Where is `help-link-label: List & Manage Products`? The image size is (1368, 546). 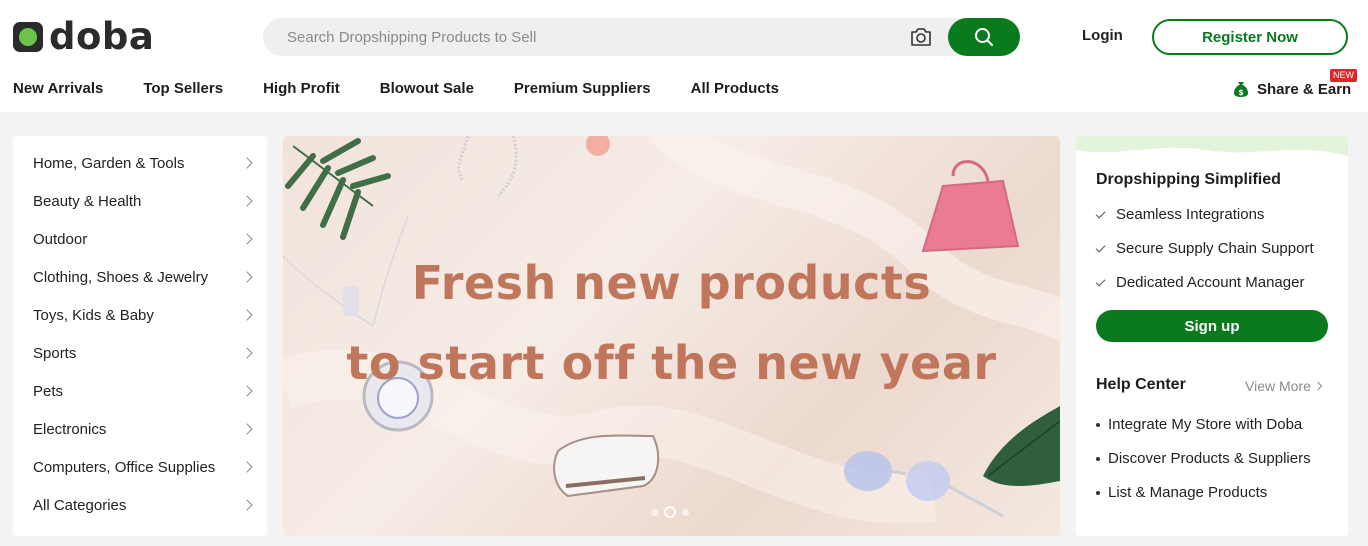
help-link-label: List & Manage Products is located at coordinates (1188, 492).